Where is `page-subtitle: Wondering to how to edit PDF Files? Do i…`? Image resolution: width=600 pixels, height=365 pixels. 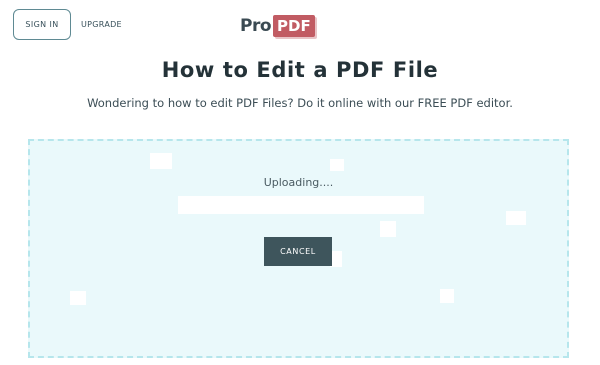 page-subtitle: Wondering to how to edit PDF Files? Do i… is located at coordinates (300, 103).